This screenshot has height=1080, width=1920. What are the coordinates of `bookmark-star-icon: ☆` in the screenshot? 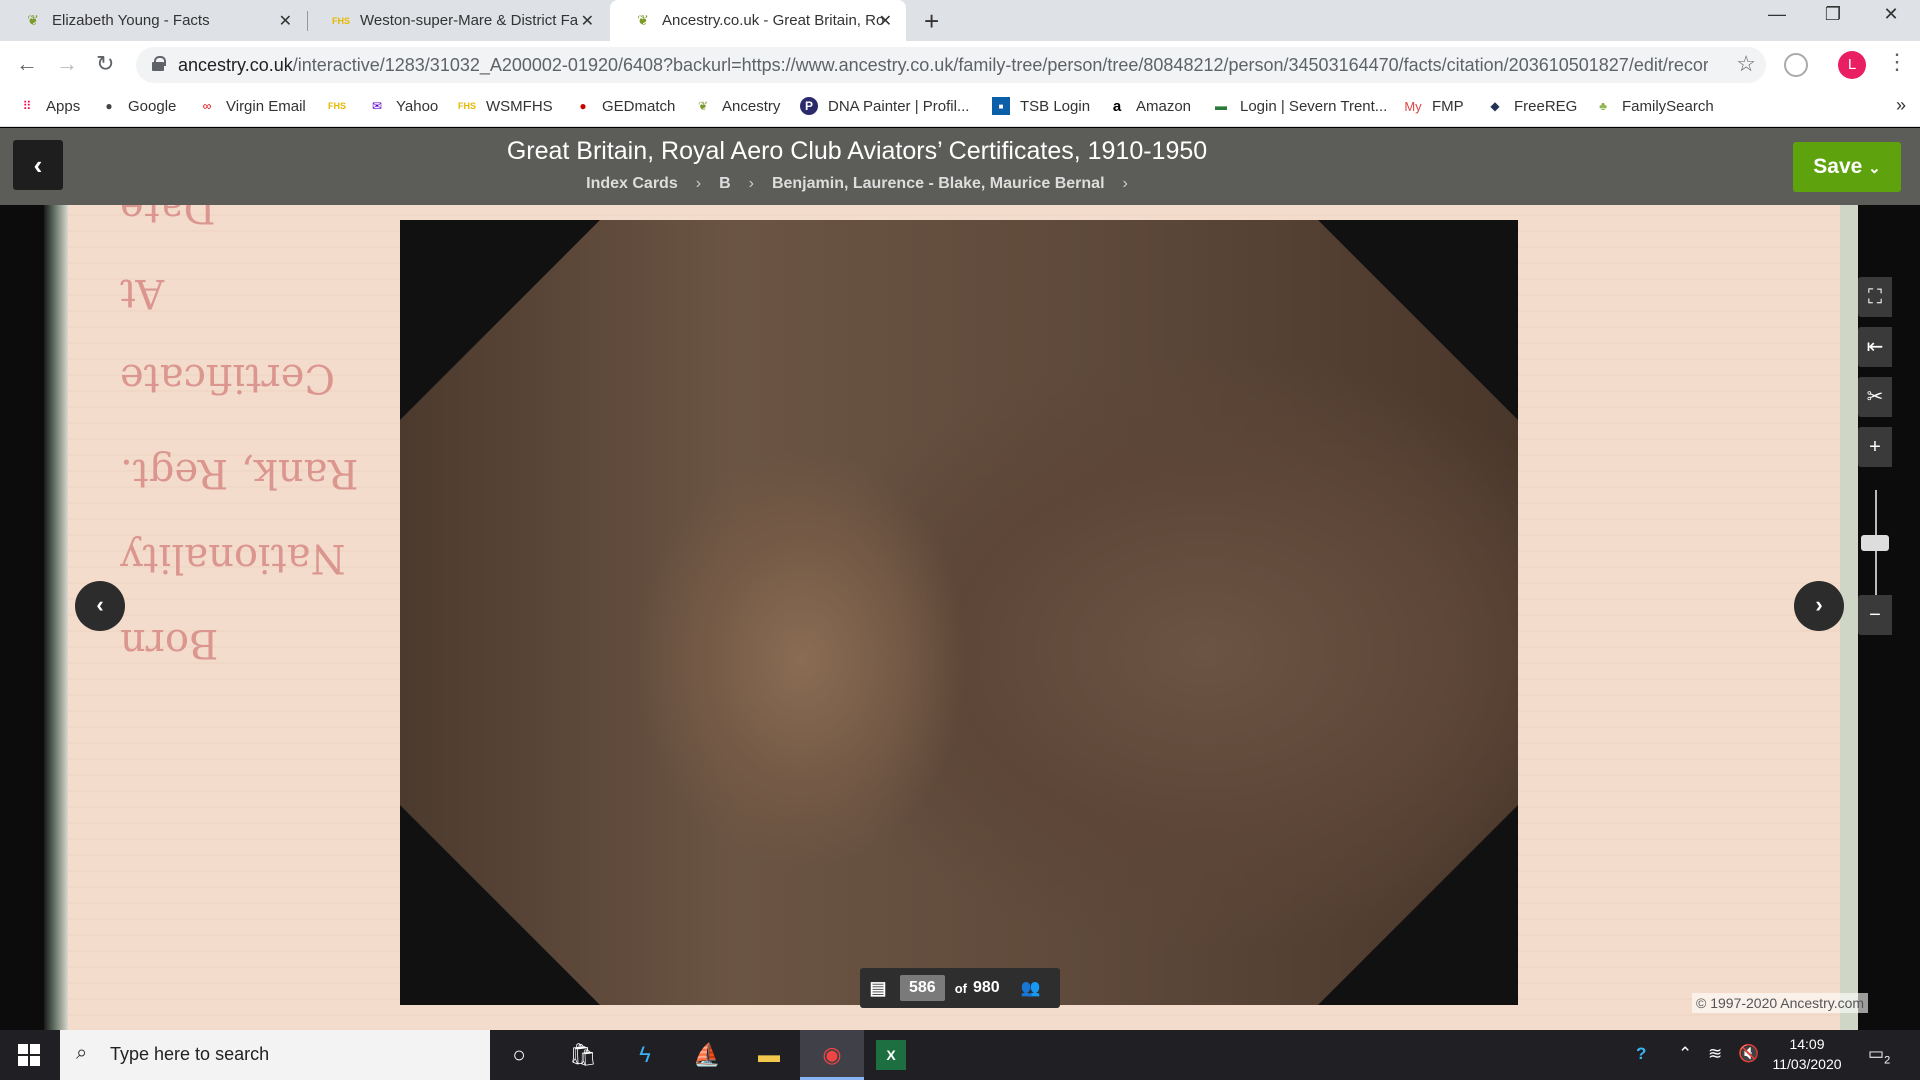 It's located at (1746, 64).